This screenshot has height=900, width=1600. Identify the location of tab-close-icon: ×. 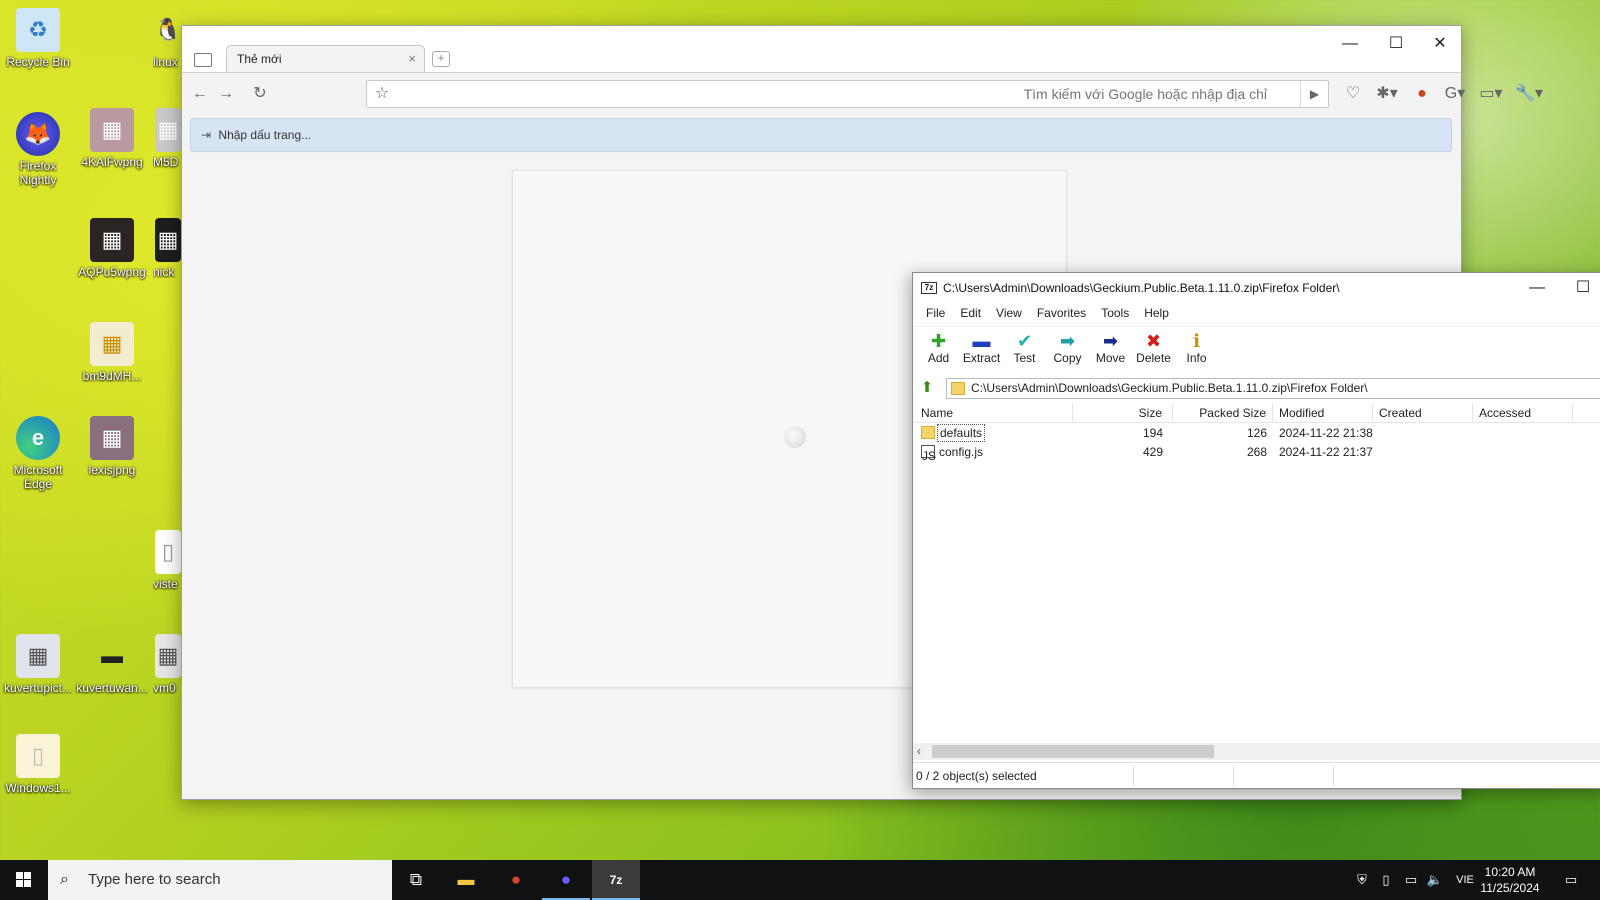
(412, 58).